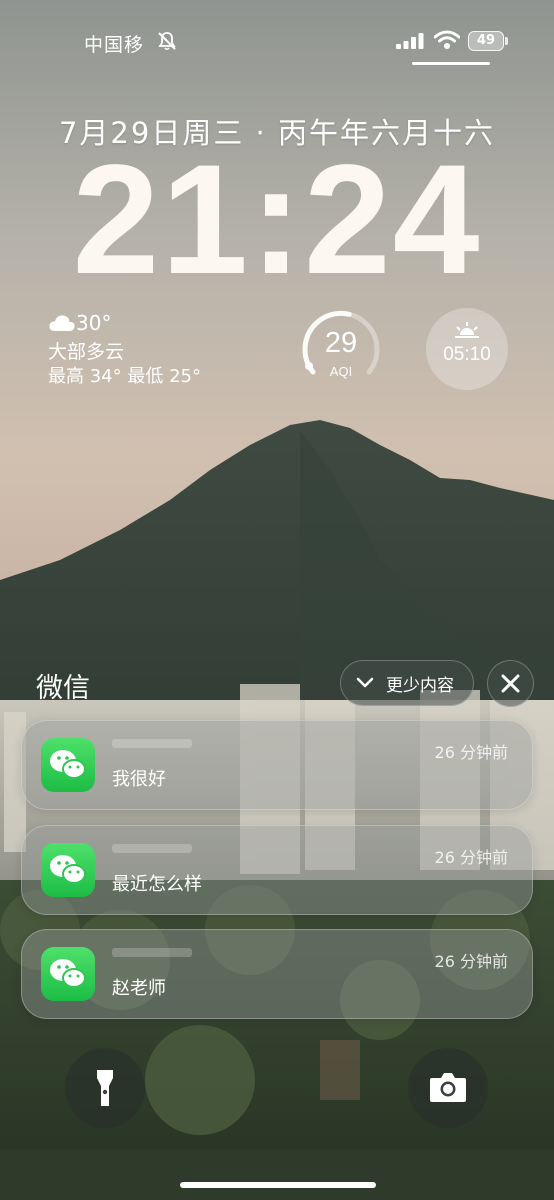 The height and width of the screenshot is (1200, 554). What do you see at coordinates (467, 330) in the screenshot?
I see `sunrise-icon` at bounding box center [467, 330].